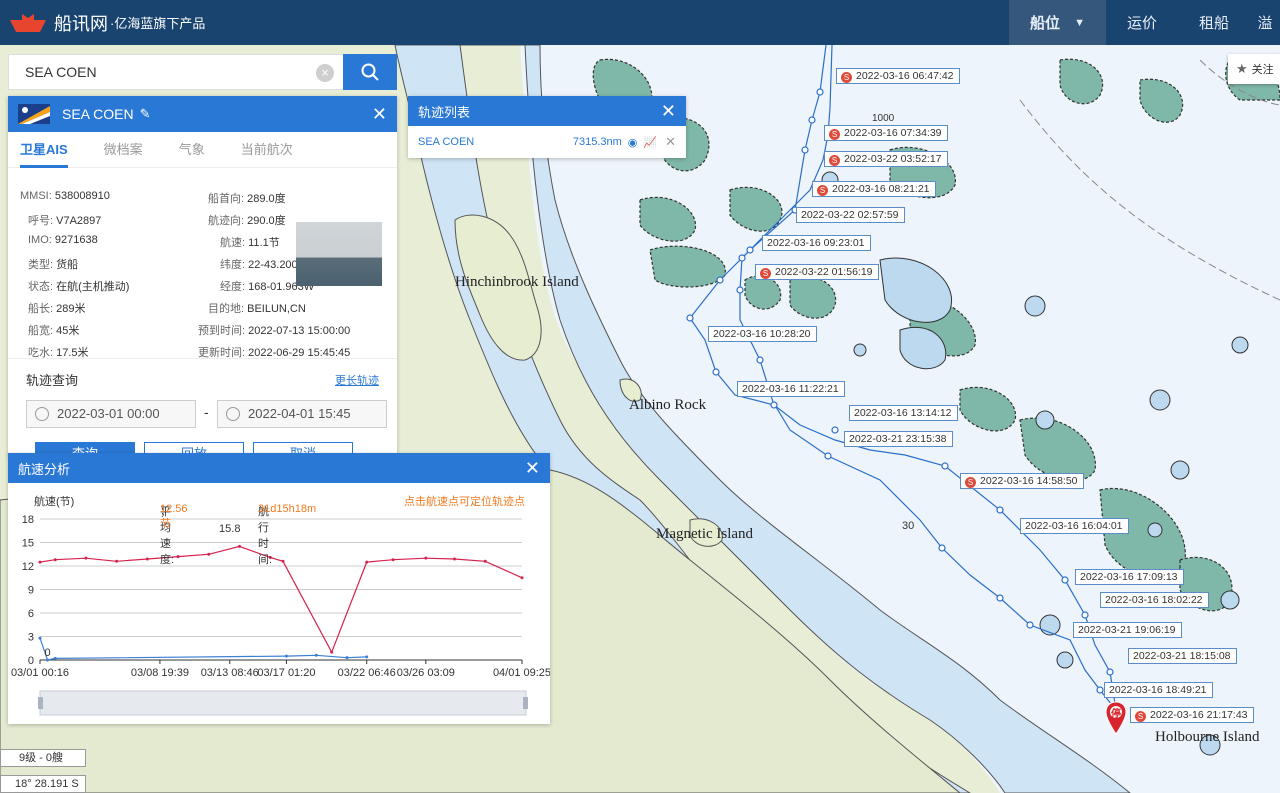  What do you see at coordinates (52, 380) in the screenshot?
I see `track-query-title: 轨迹查询` at bounding box center [52, 380].